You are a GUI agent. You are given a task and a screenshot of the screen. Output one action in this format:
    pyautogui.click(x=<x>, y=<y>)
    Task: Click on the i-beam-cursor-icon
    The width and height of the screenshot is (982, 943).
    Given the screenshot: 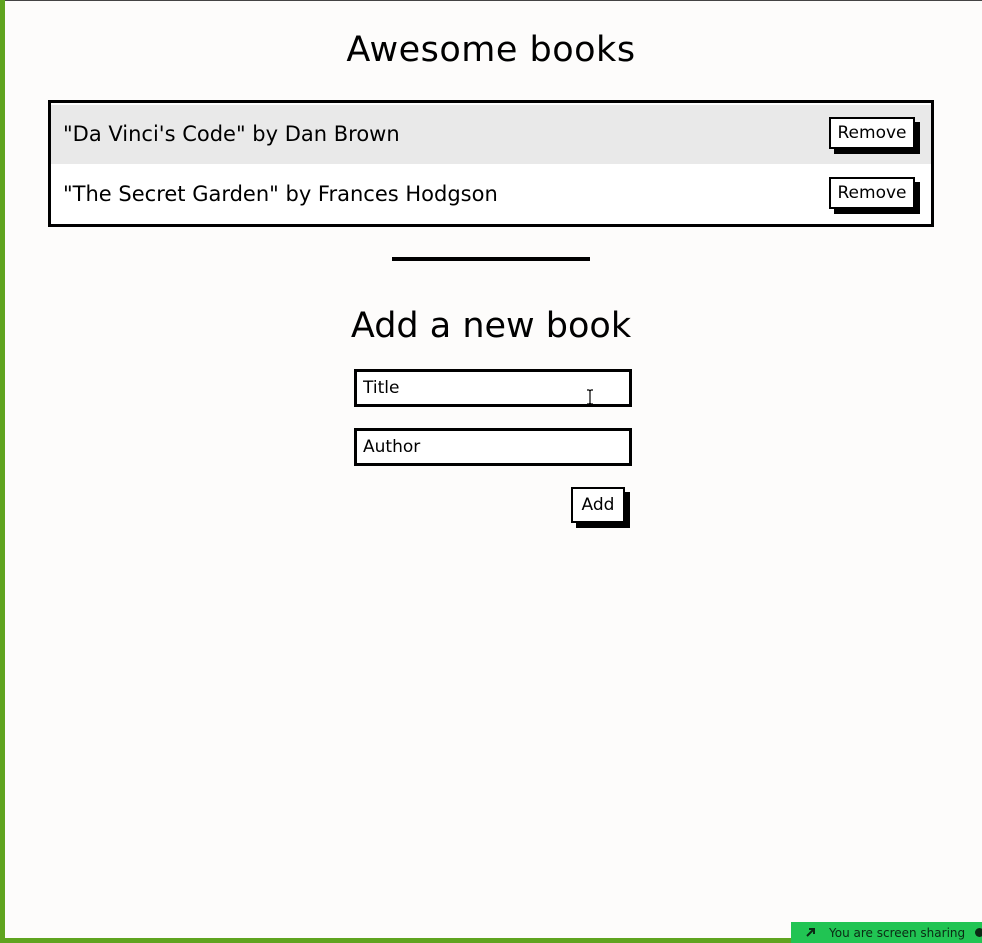 What is the action you would take?
    pyautogui.click(x=590, y=397)
    